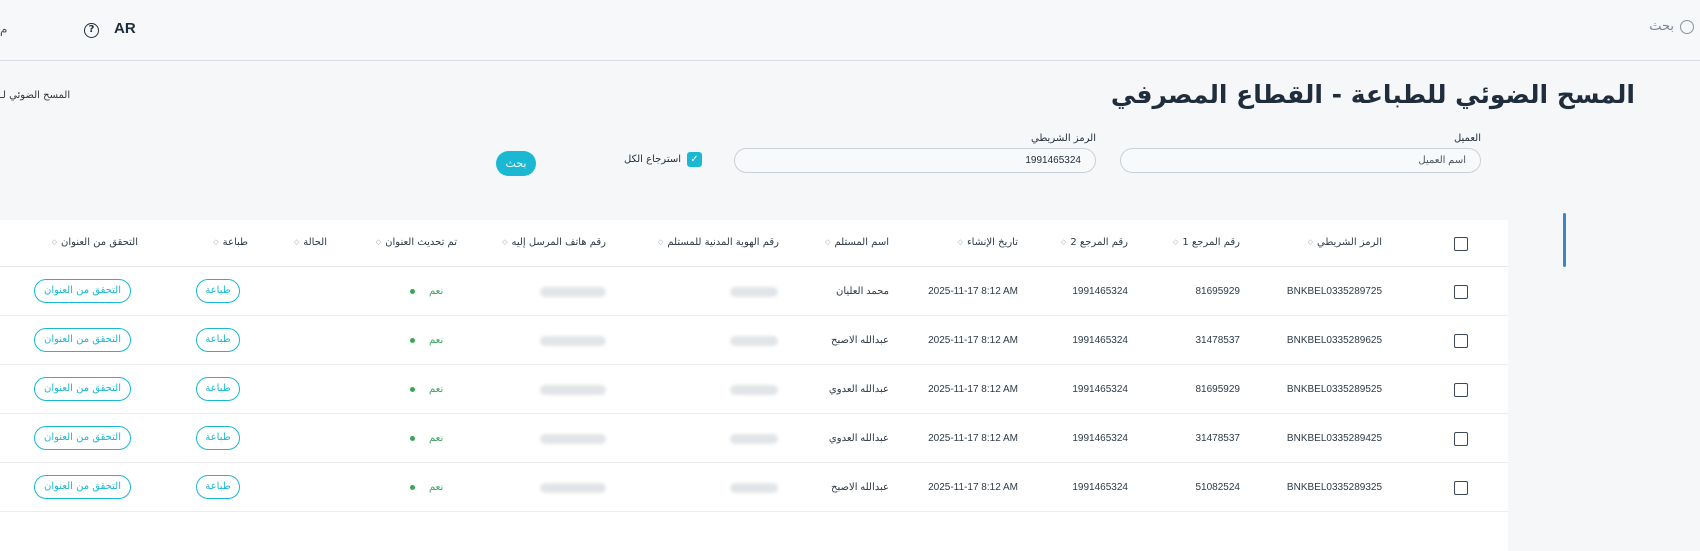 The width and height of the screenshot is (1700, 551). I want to click on cell-ref1: 51082524, so click(1218, 487).